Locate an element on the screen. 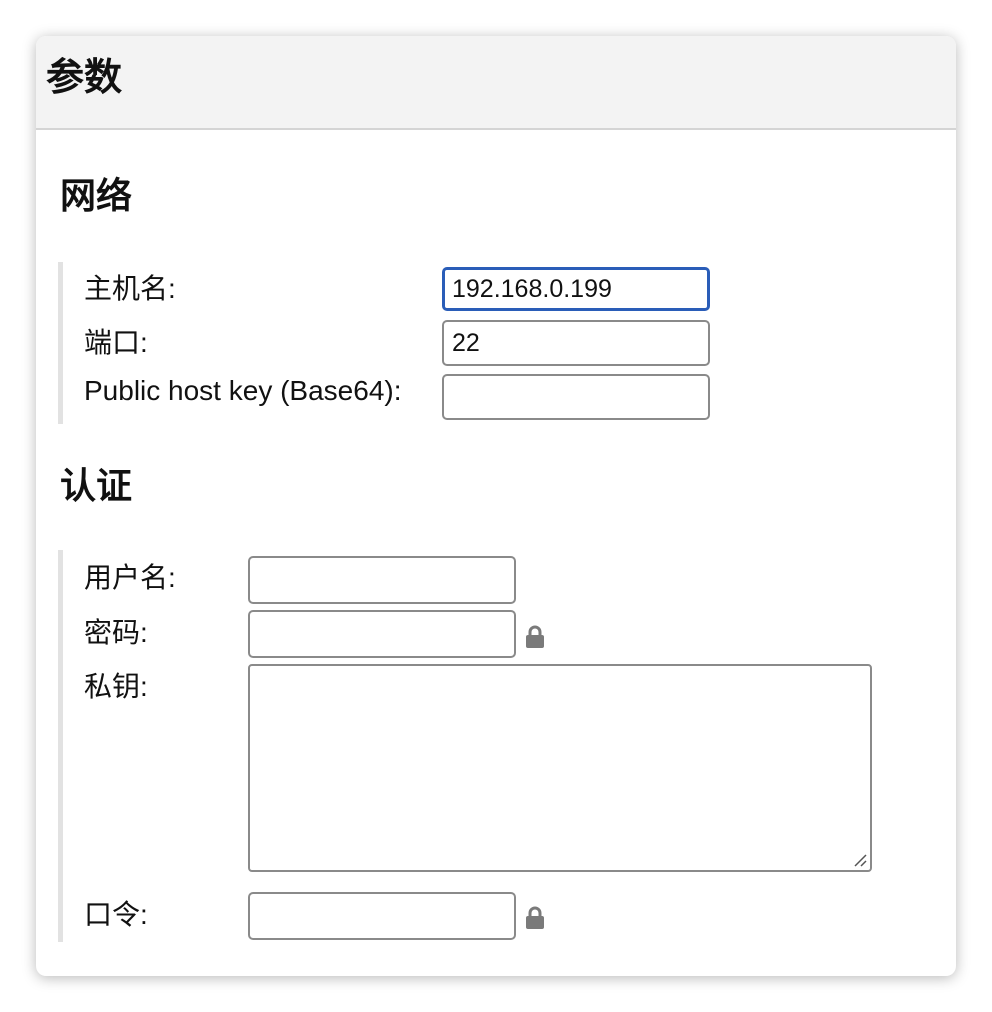 Image resolution: width=992 pixels, height=1012 pixels. private-key-textarea is located at coordinates (560, 768).